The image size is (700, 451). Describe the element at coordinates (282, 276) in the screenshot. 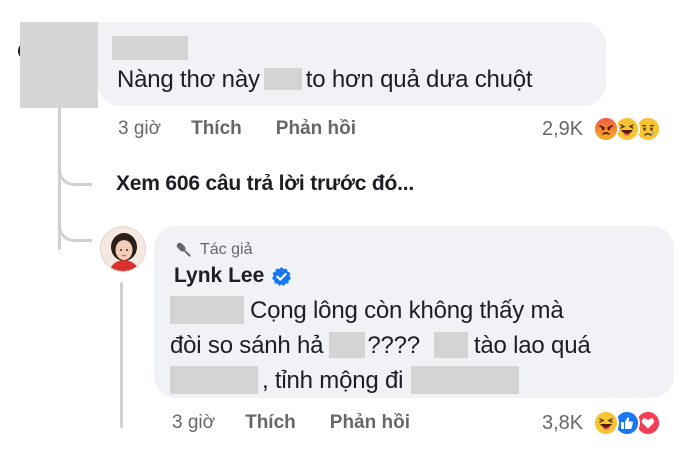

I see `verified-badge-icon` at that location.